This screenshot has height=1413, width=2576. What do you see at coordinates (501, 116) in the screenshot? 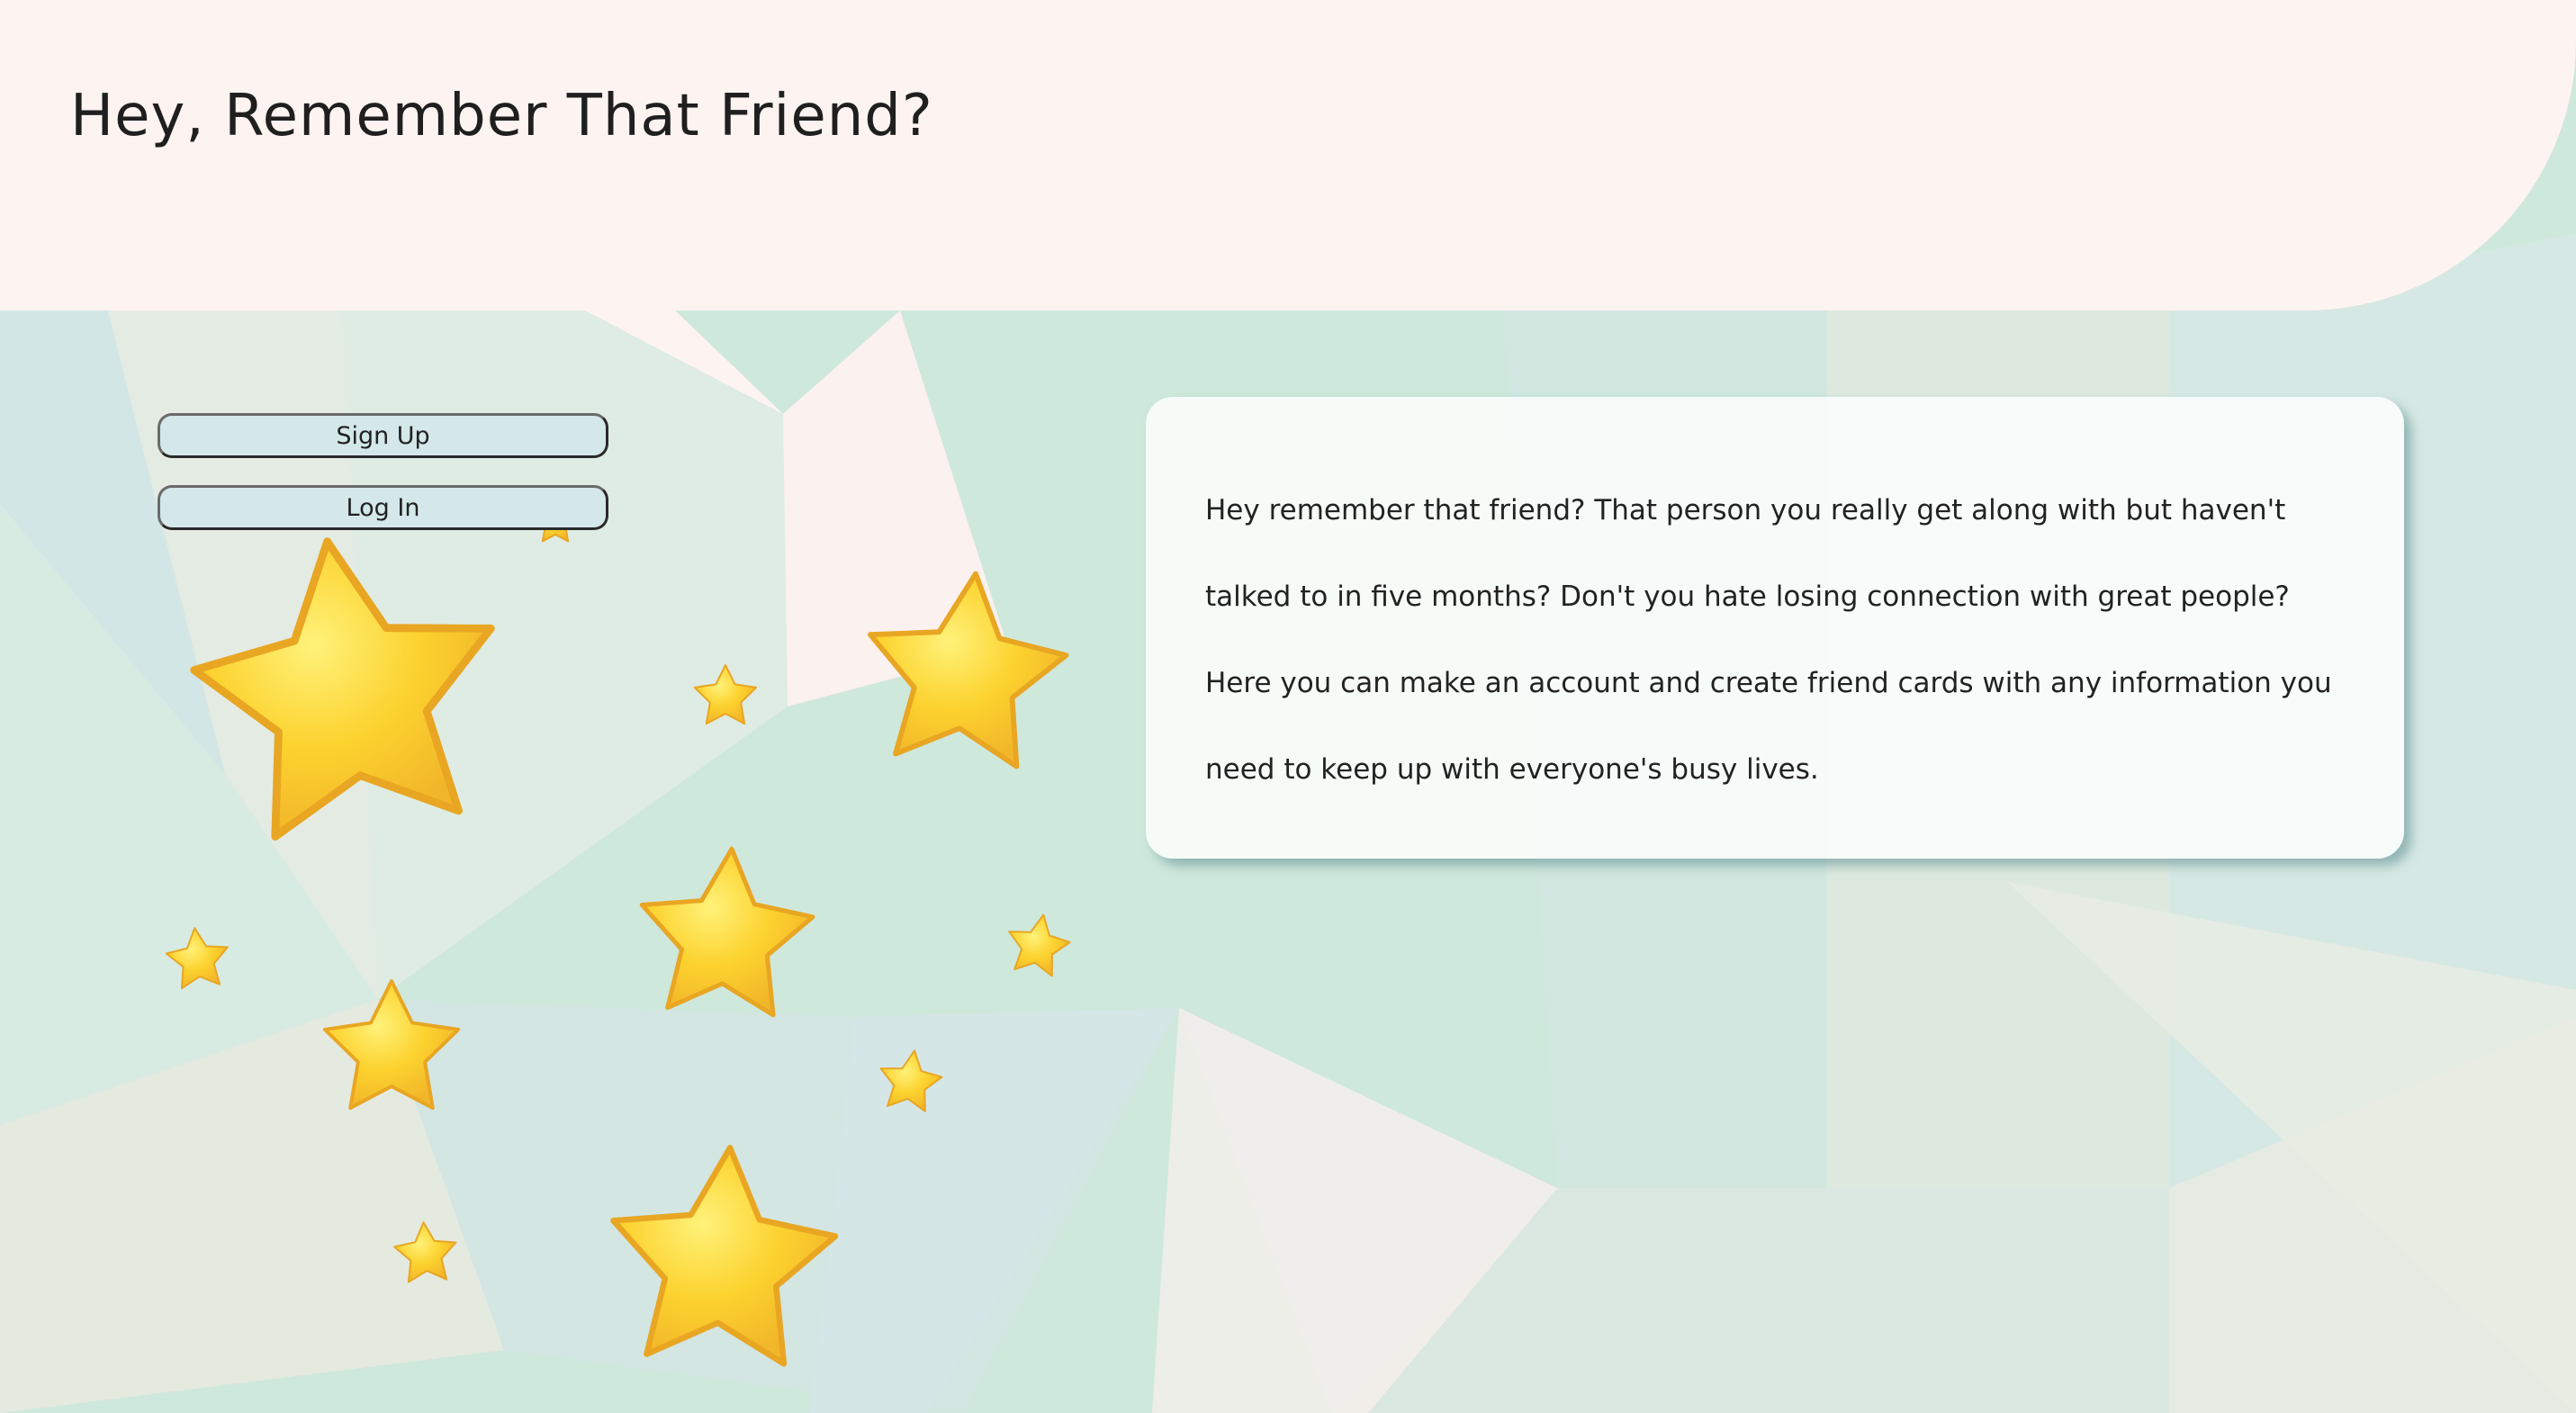
I see `page-title: Hey, Remember That Friend?` at bounding box center [501, 116].